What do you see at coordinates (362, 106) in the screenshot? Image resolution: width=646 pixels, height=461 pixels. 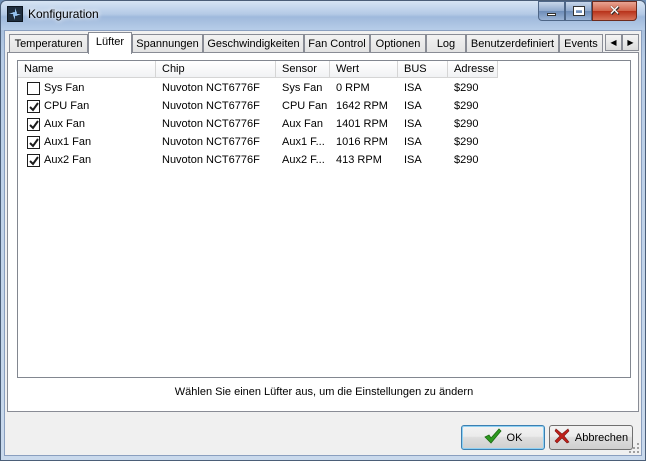 I see `cell-value: 1642 RPM` at bounding box center [362, 106].